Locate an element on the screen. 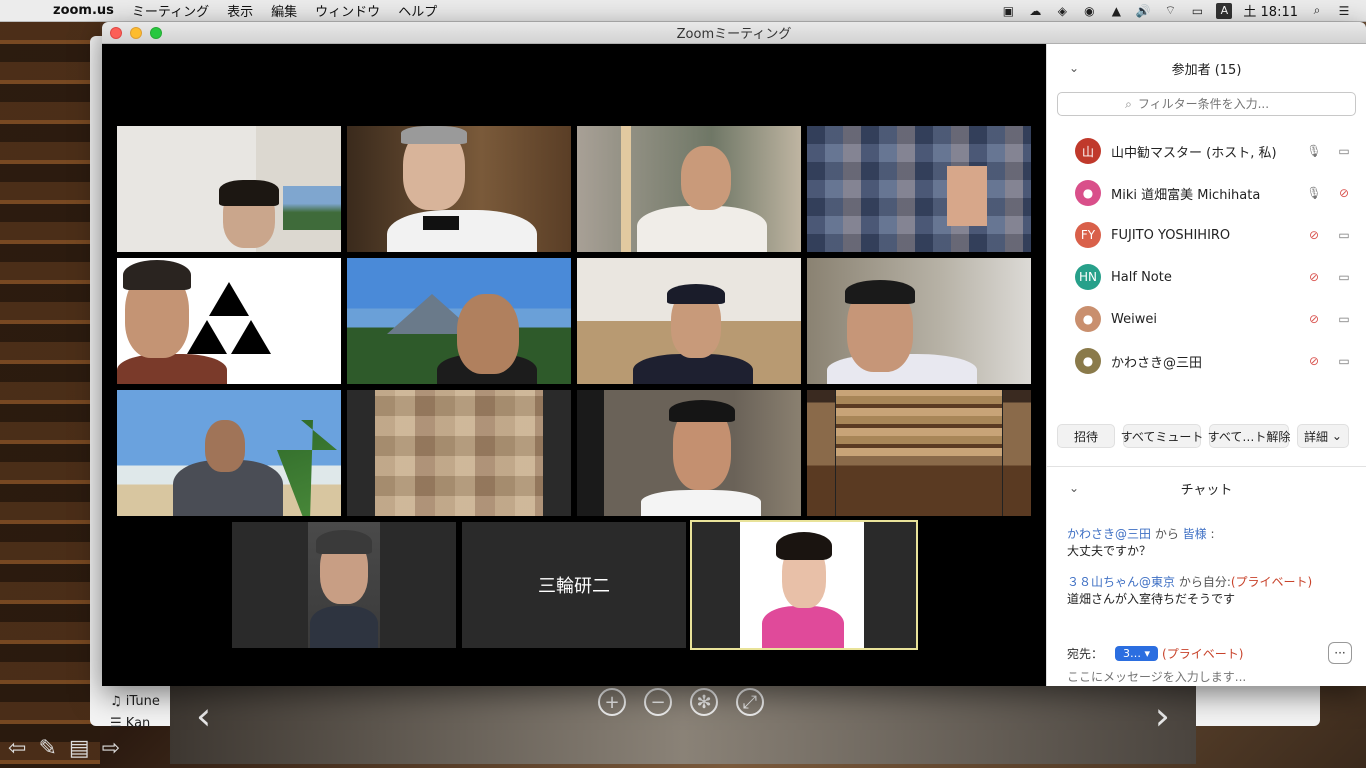 The height and width of the screenshot is (768, 1366). photo-viewer-bar: ‹ + − ✻ ⤢ › is located at coordinates (683, 725).